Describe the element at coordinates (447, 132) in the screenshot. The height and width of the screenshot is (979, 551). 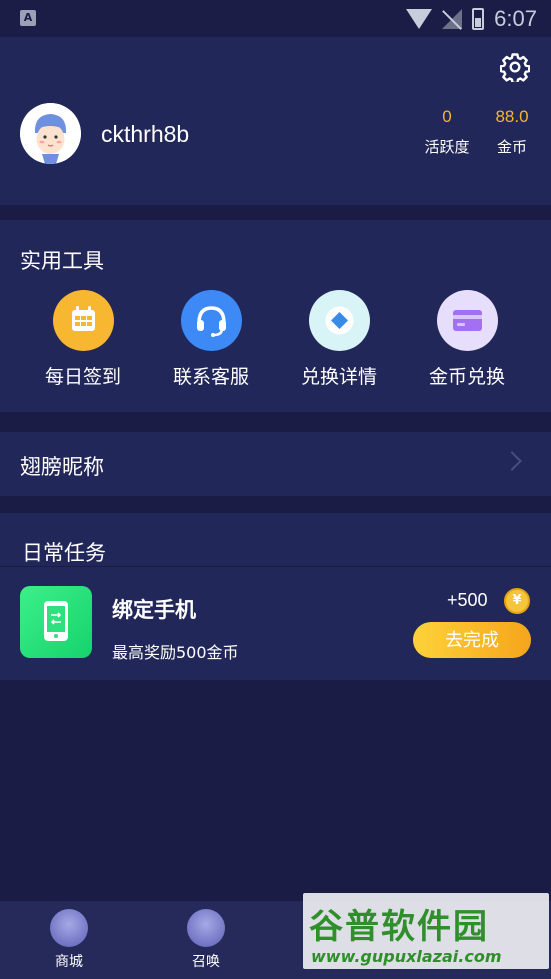
I see `stat-activity: 0 活跃度` at that location.